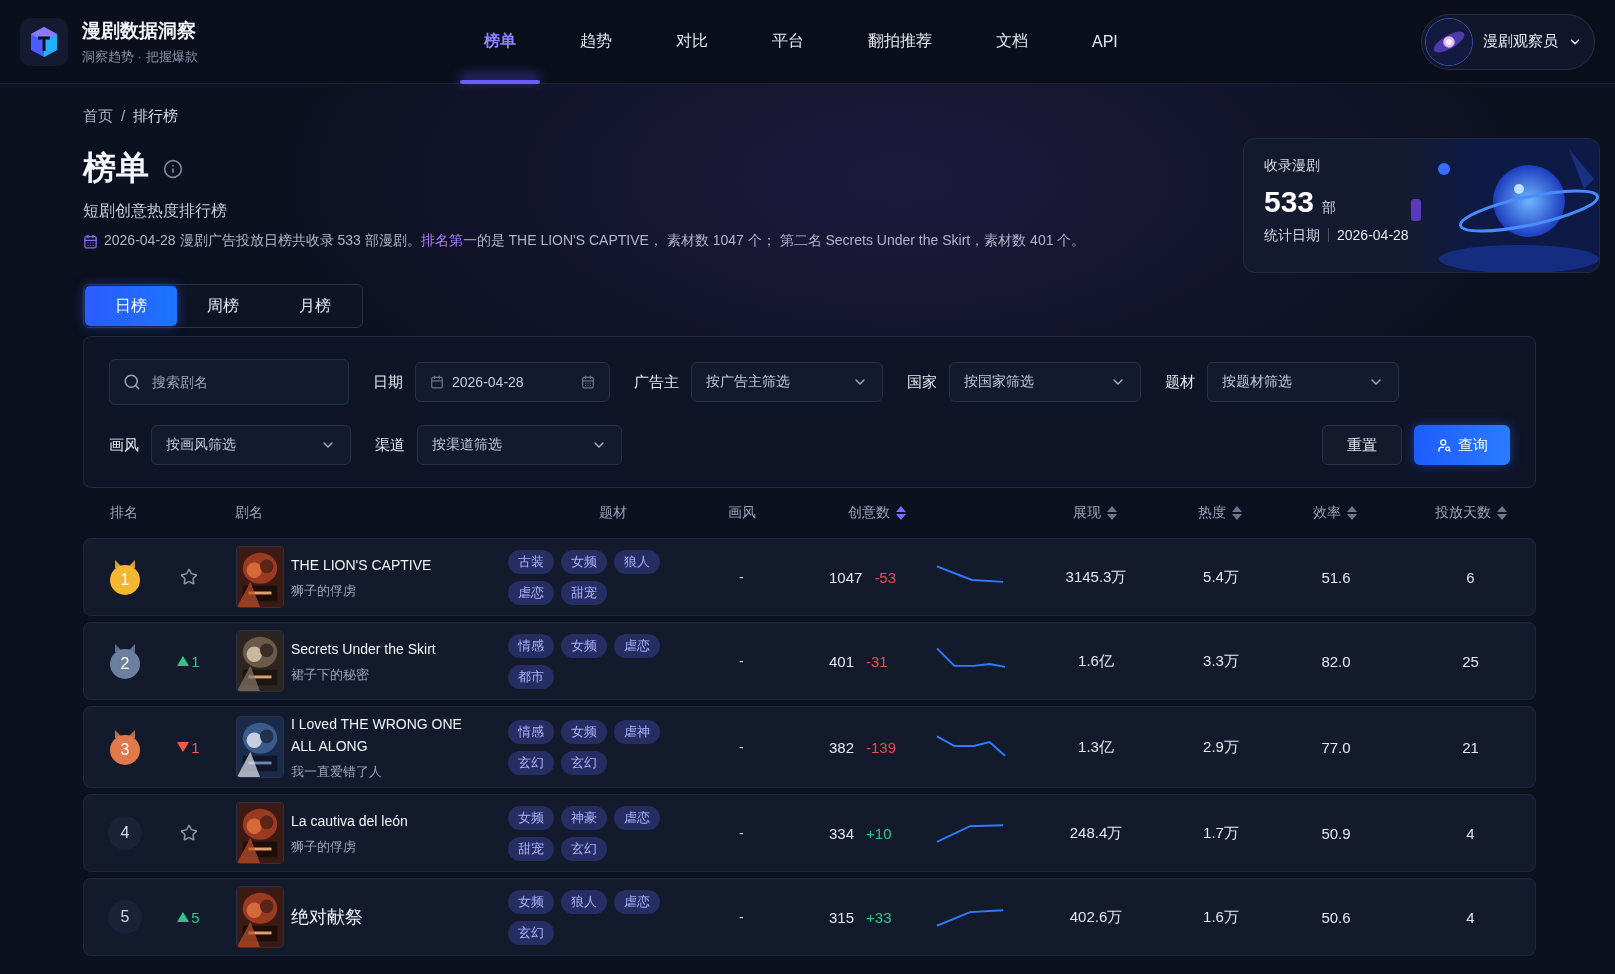 The height and width of the screenshot is (974, 1615). Describe the element at coordinates (612, 513) in the screenshot. I see `column-header: 题材` at that location.